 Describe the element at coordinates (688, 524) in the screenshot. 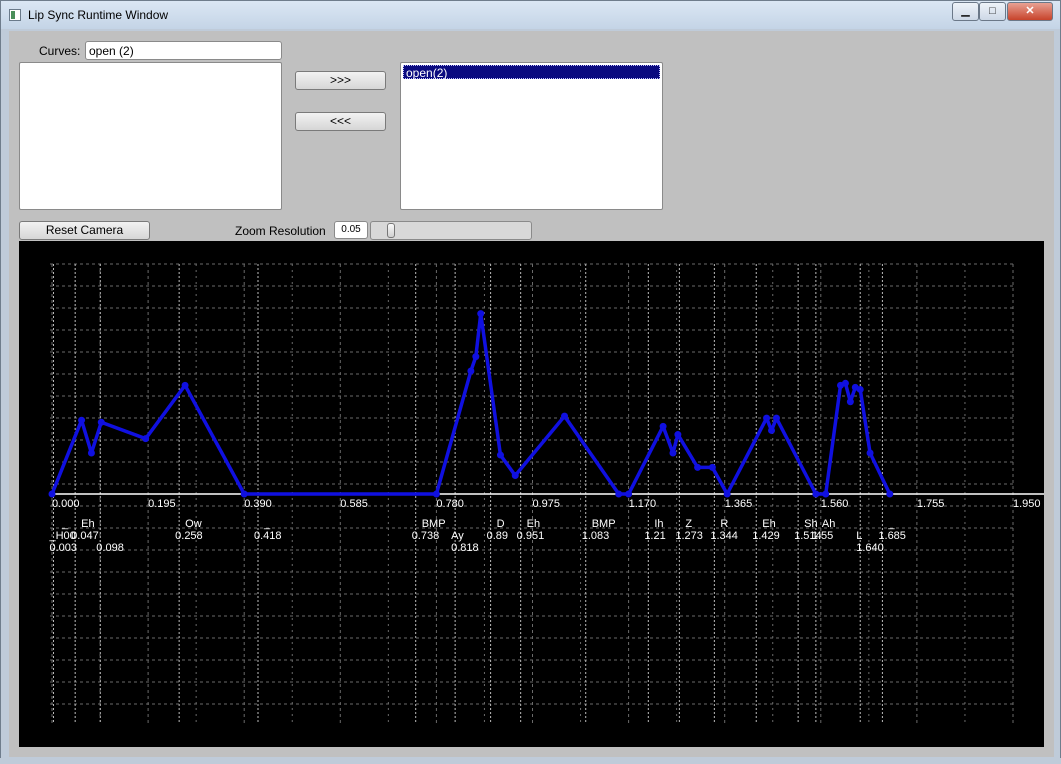

I see `phoneme-label: Z` at that location.